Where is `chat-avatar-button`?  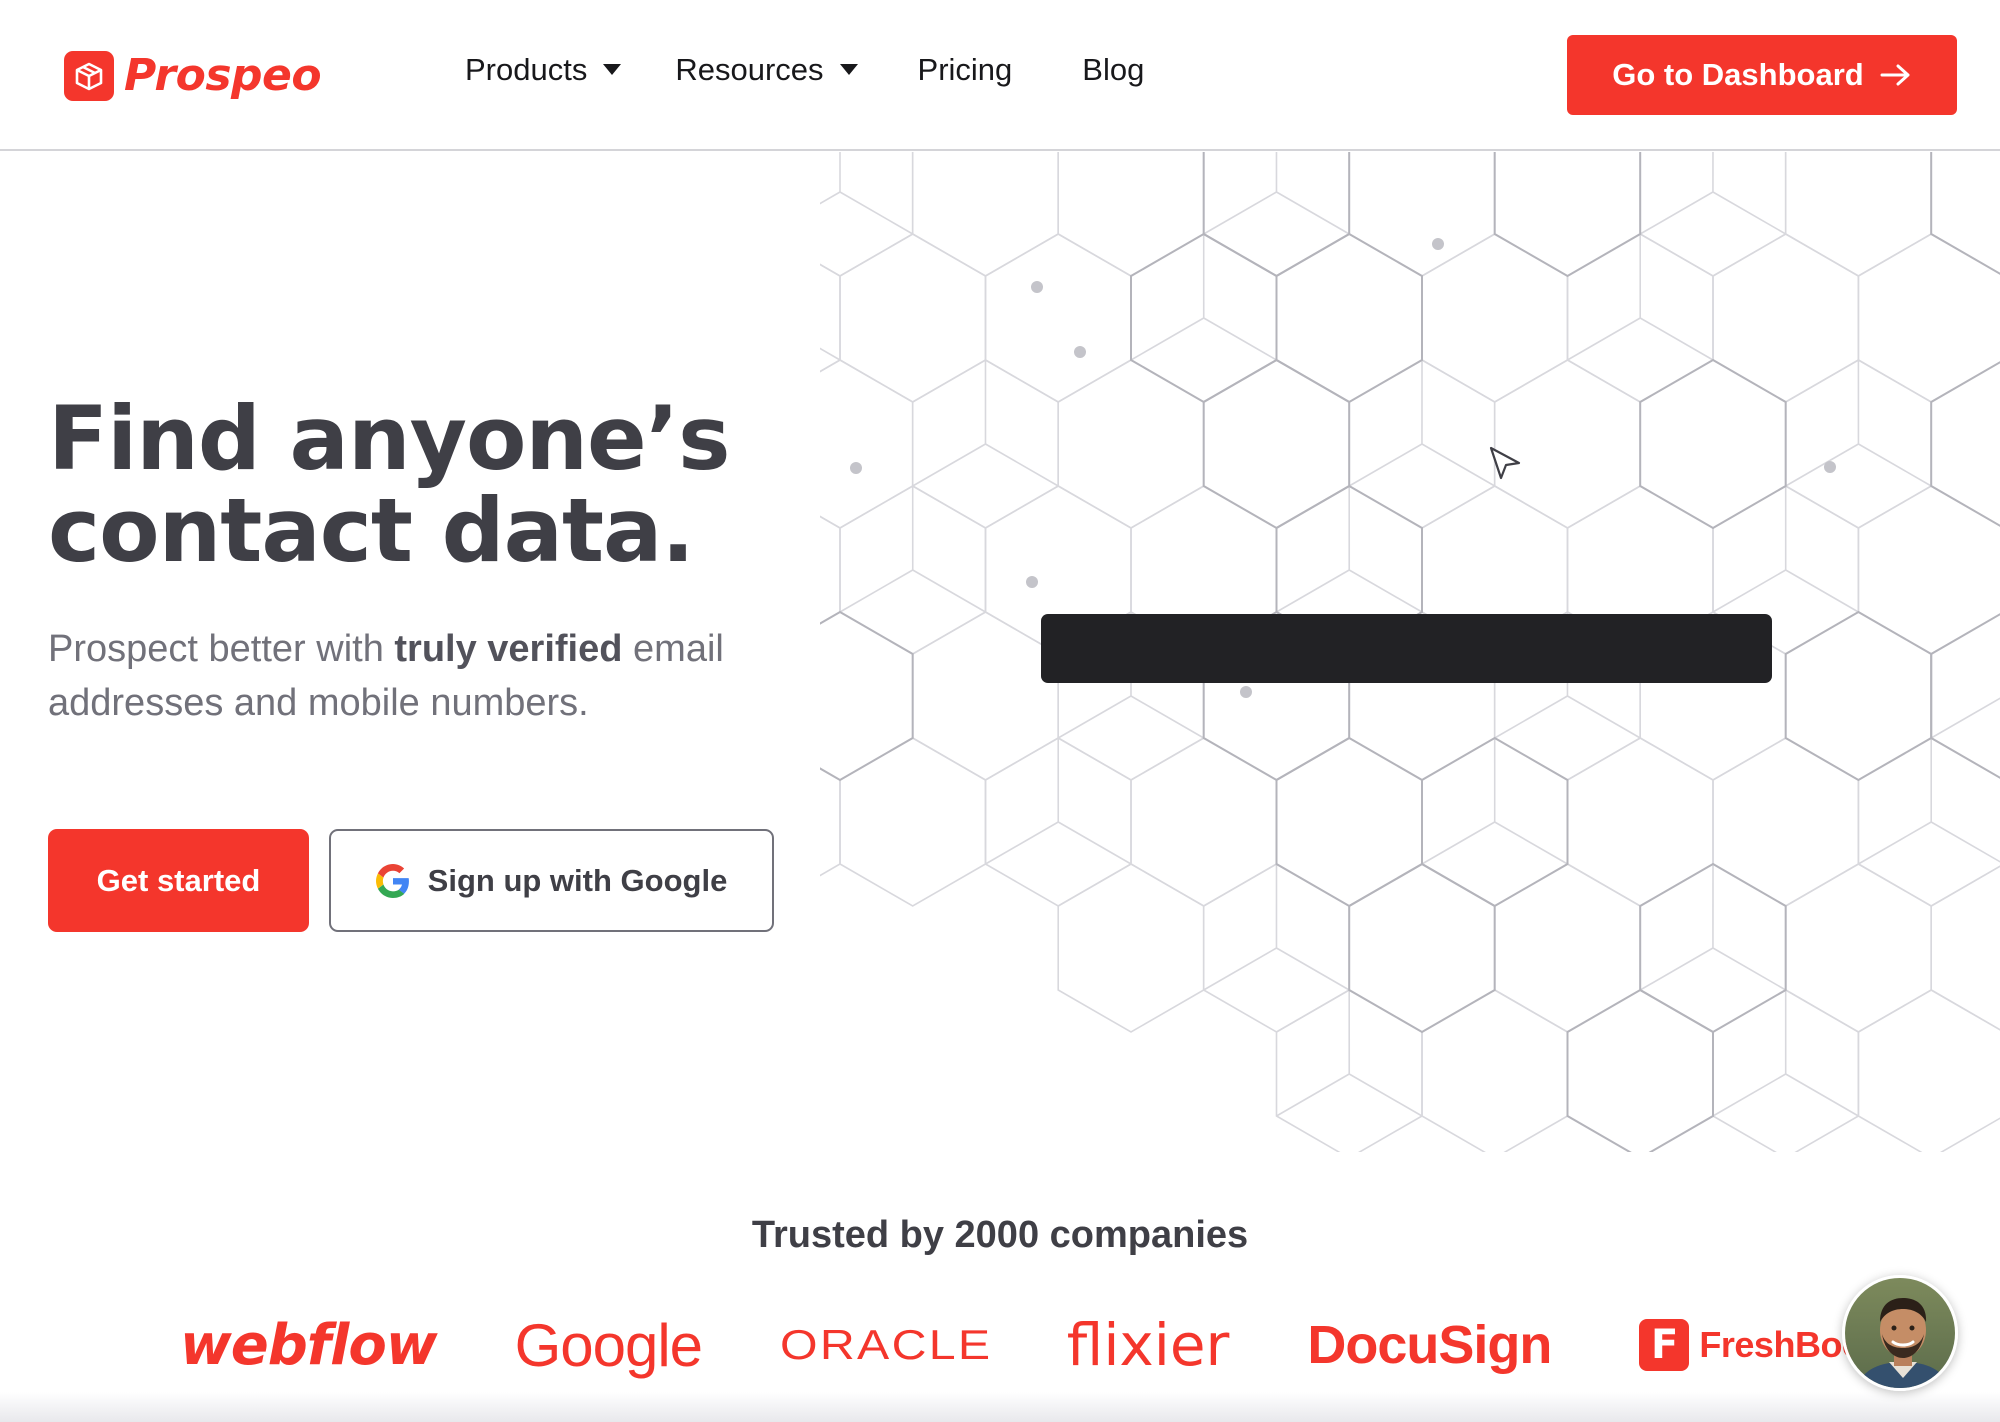
chat-avatar-button is located at coordinates (1900, 1333).